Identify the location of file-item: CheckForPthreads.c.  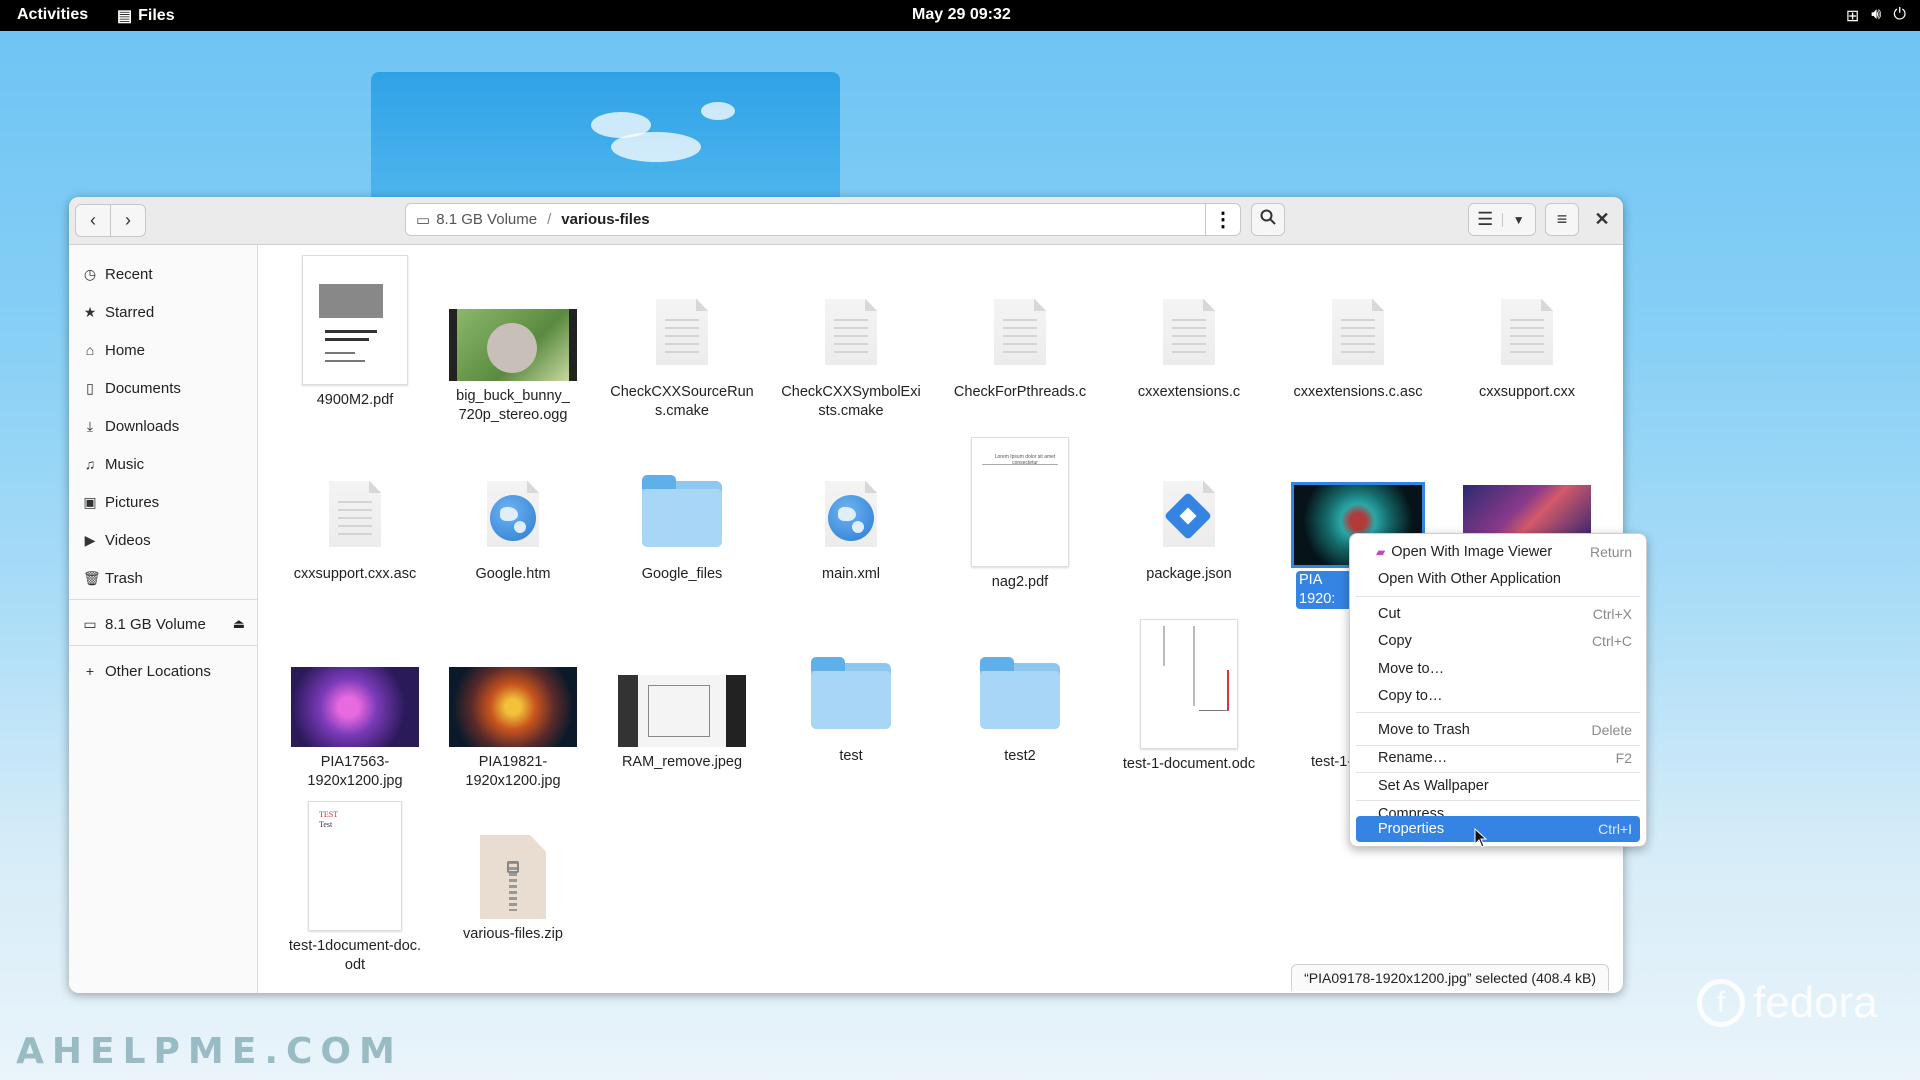
(1020, 328).